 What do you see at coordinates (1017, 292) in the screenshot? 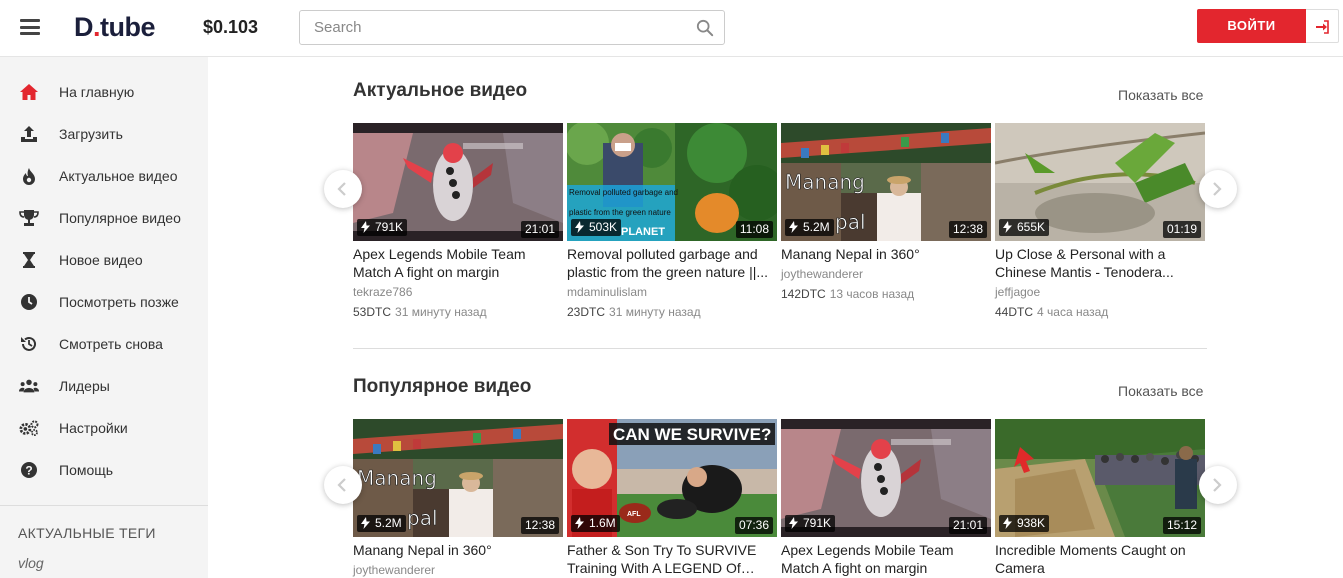
I see `video-author: jeffjagoe` at bounding box center [1017, 292].